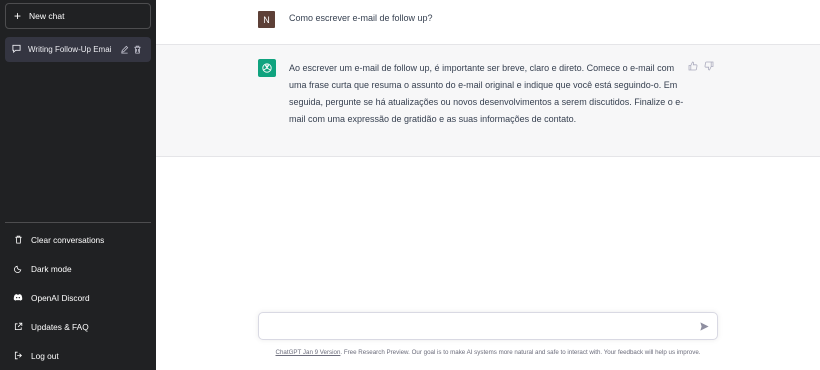  I want to click on user-message-text: Como escrever e-mail de follow up?, so click(361, 18).